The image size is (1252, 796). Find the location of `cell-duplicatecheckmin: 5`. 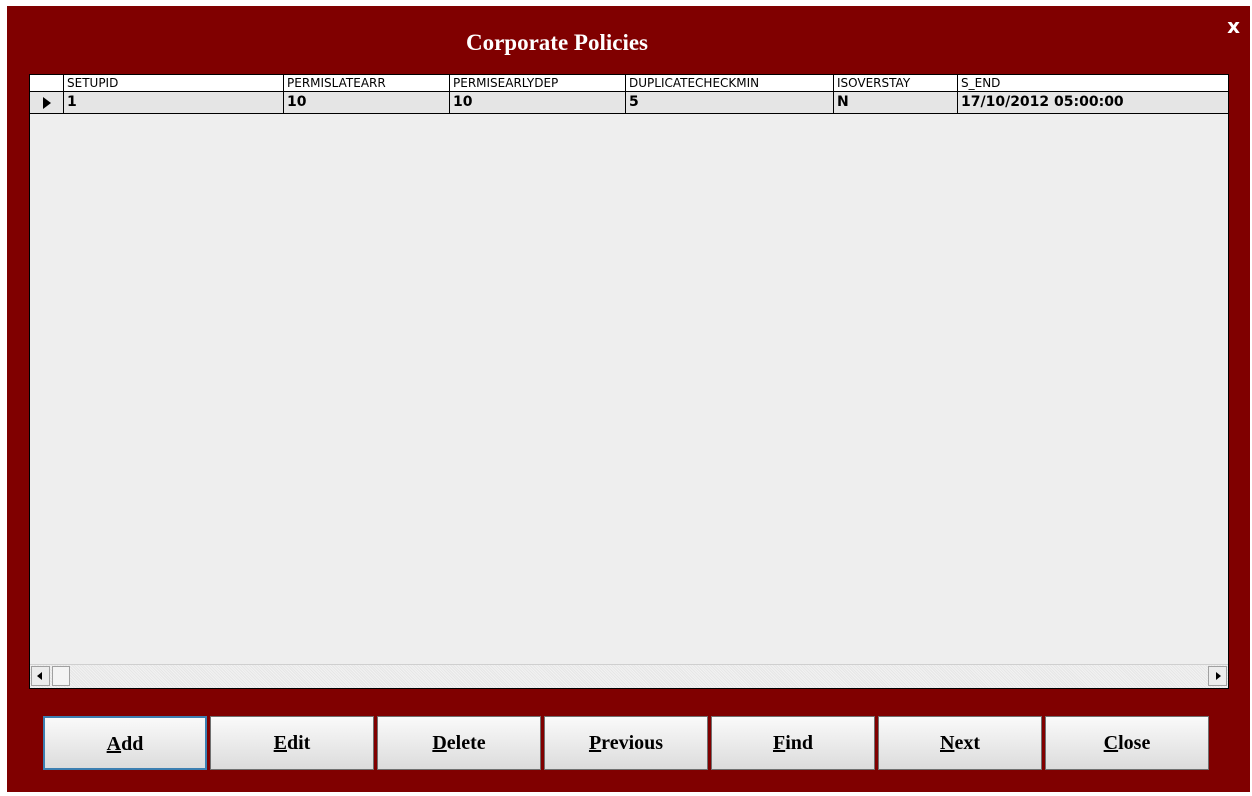

cell-duplicatecheckmin: 5 is located at coordinates (730, 102).